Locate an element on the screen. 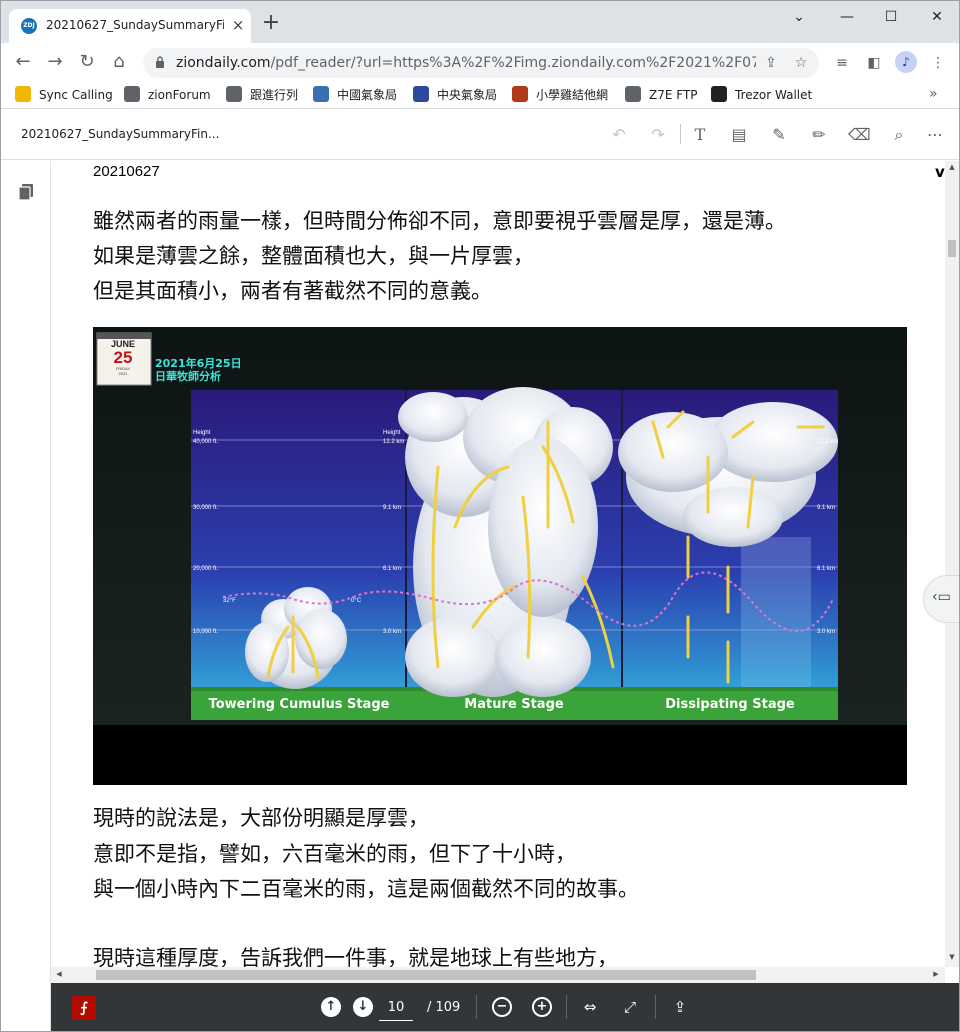  scroll-down-arrow-icon: ▼ is located at coordinates (952, 958).